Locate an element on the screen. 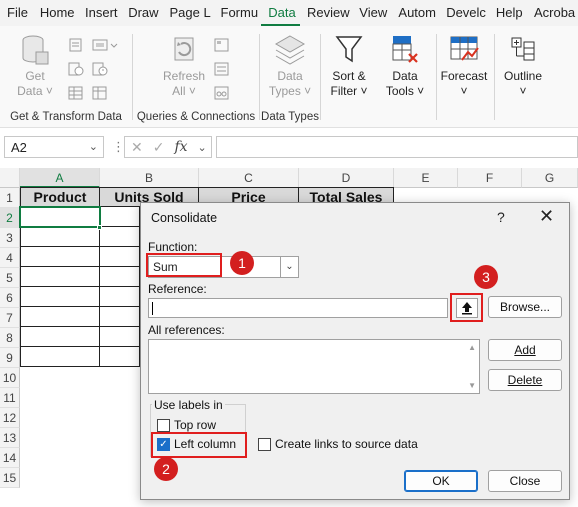  get-data-button: Get Data ˅ is located at coordinates (35, 66).